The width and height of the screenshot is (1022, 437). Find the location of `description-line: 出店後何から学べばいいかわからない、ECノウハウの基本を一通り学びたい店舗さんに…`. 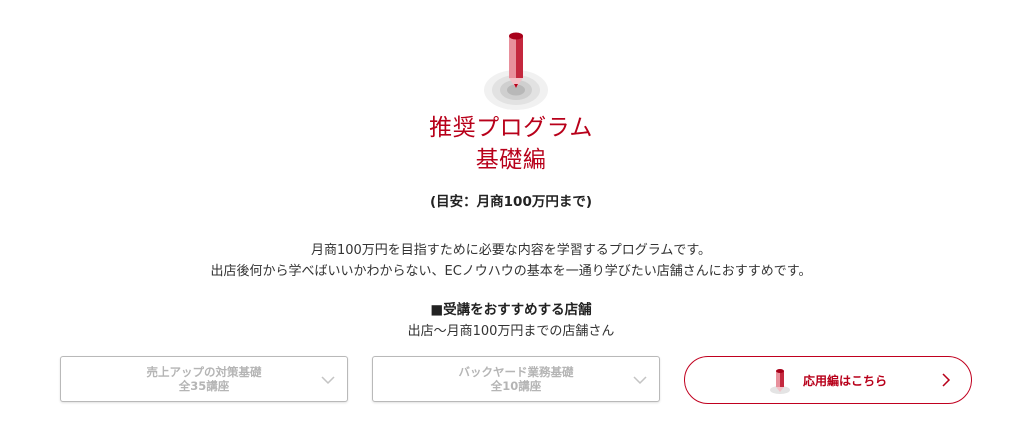

description-line: 出店後何から学べばいいかわからない、ECノウハウの基本を一通り学びたい店舗さんに… is located at coordinates (511, 271).